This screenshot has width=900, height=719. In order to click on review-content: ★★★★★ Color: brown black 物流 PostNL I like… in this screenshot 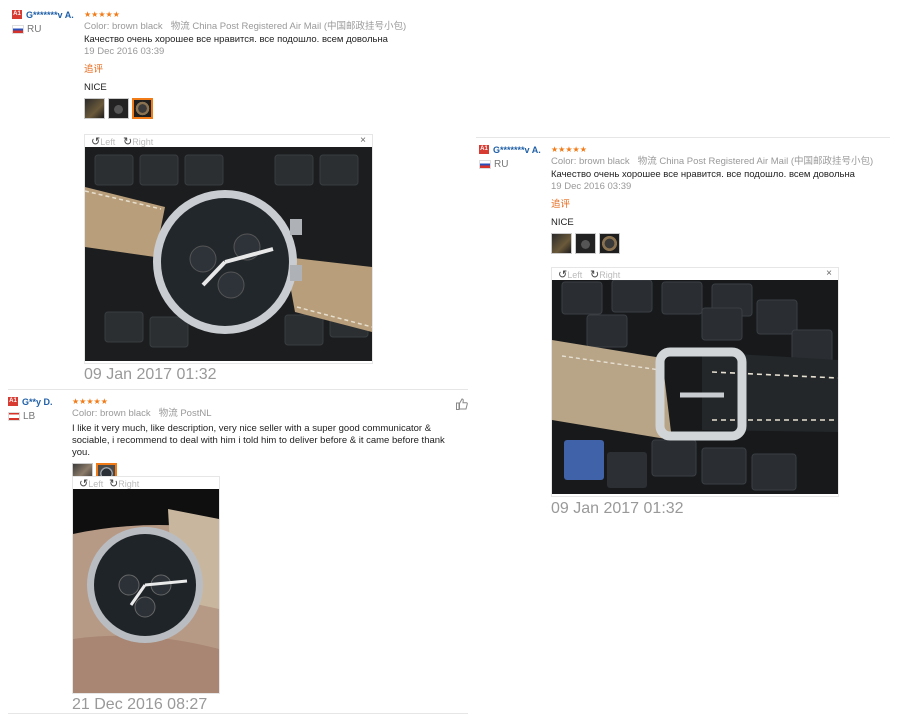, I will do `click(266, 442)`.